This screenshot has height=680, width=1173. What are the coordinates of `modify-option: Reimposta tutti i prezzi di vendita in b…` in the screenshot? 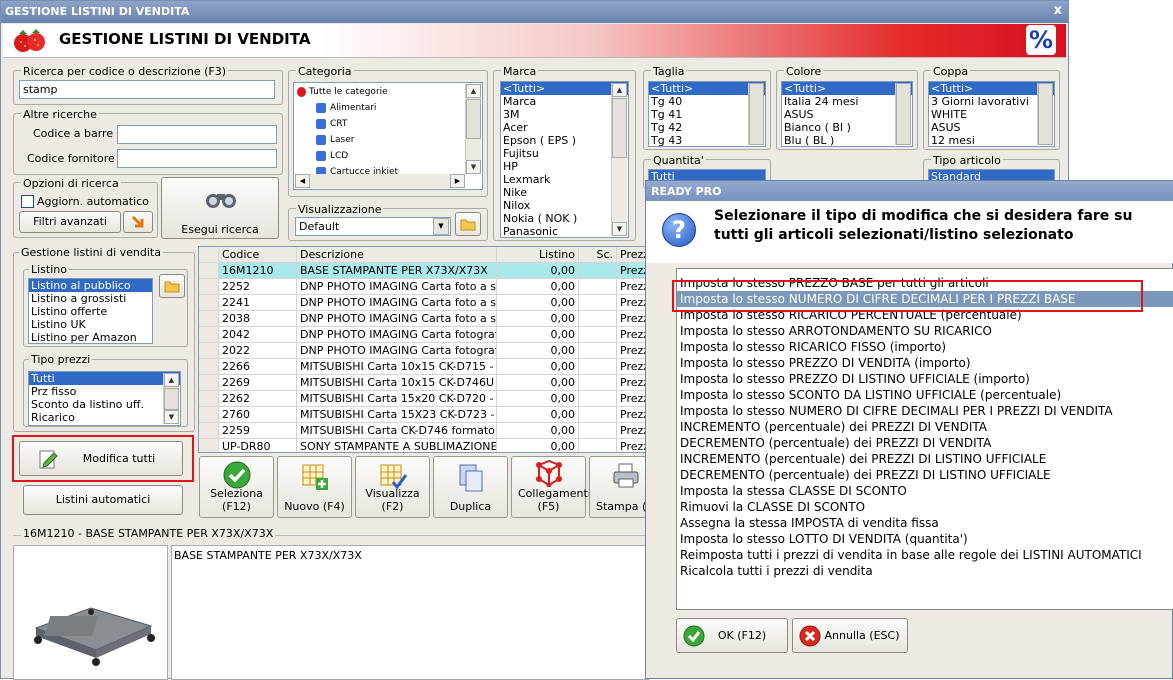 It's located at (925, 555).